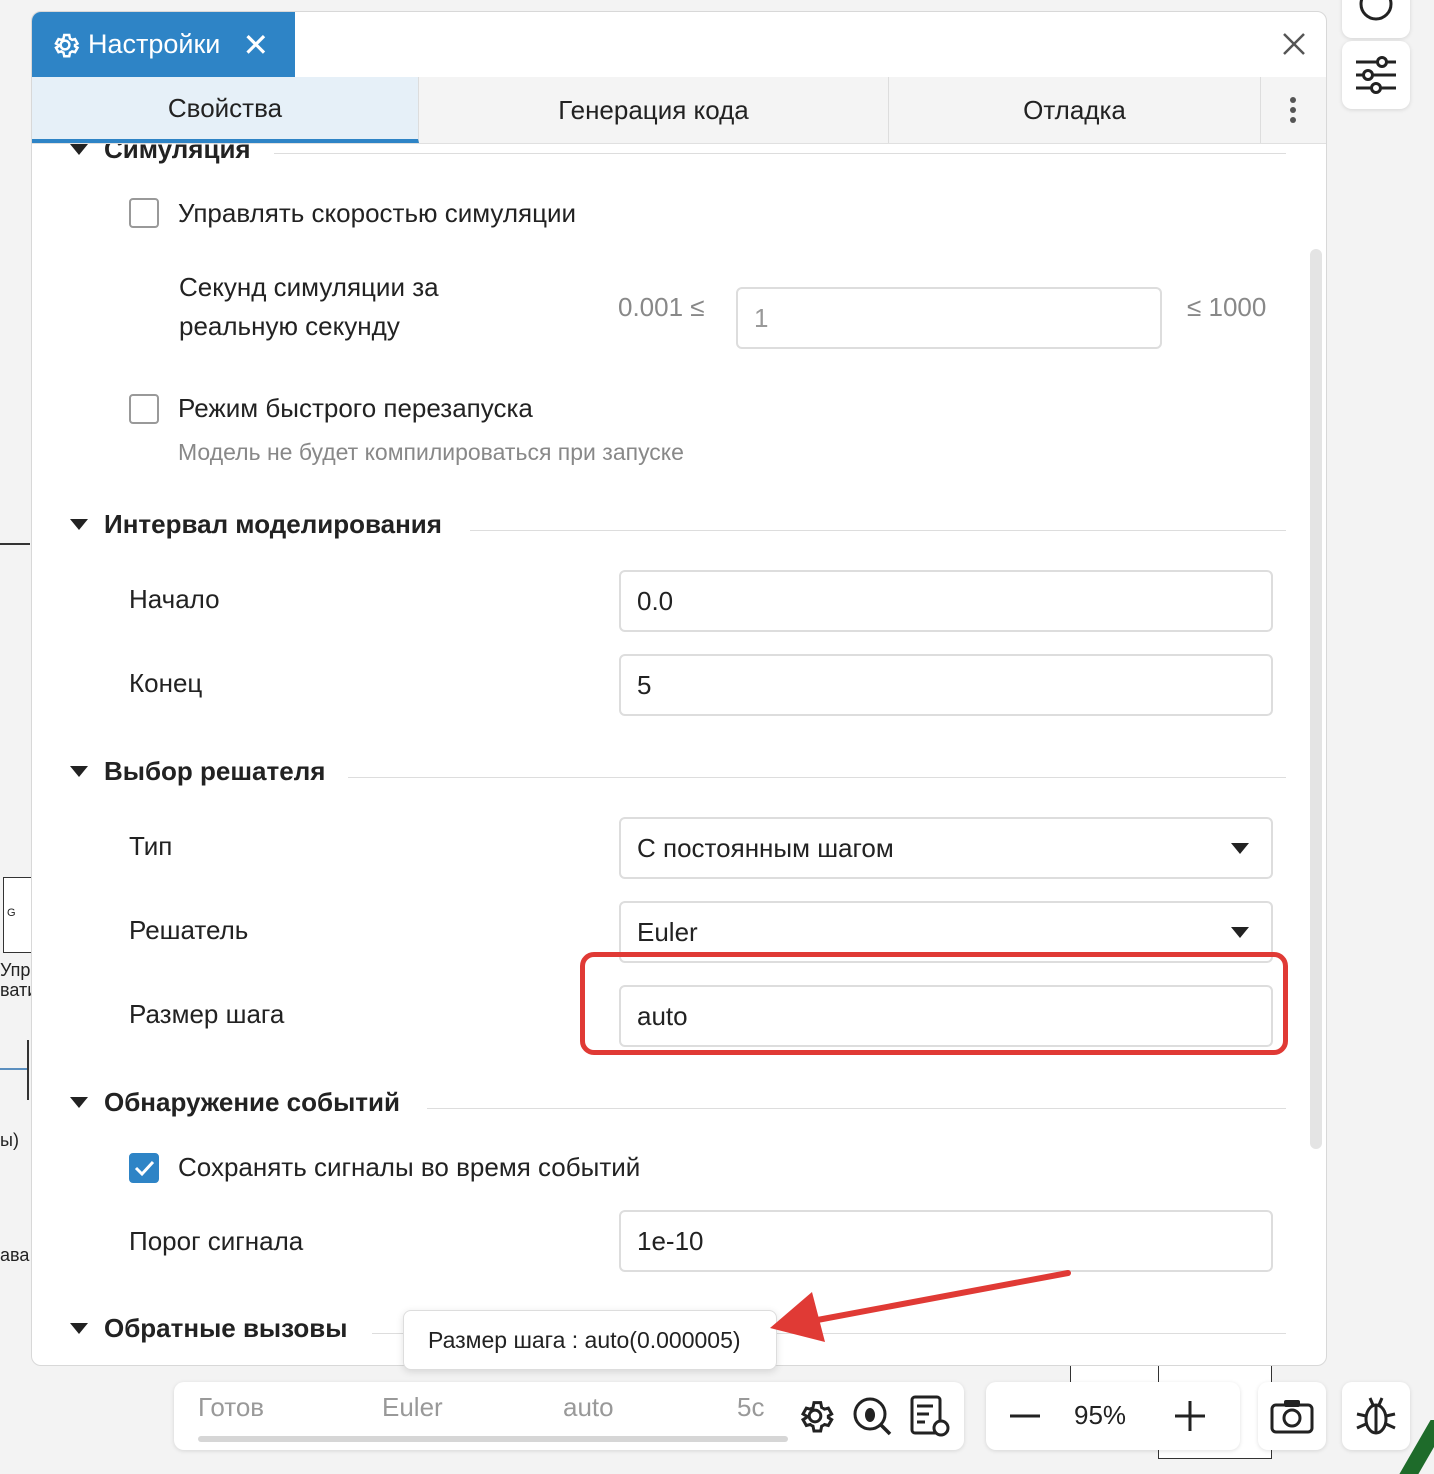 This screenshot has width=1434, height=1474. What do you see at coordinates (309, 287) in the screenshot?
I see `sim-seconds-label: Секунд симуляции за` at bounding box center [309, 287].